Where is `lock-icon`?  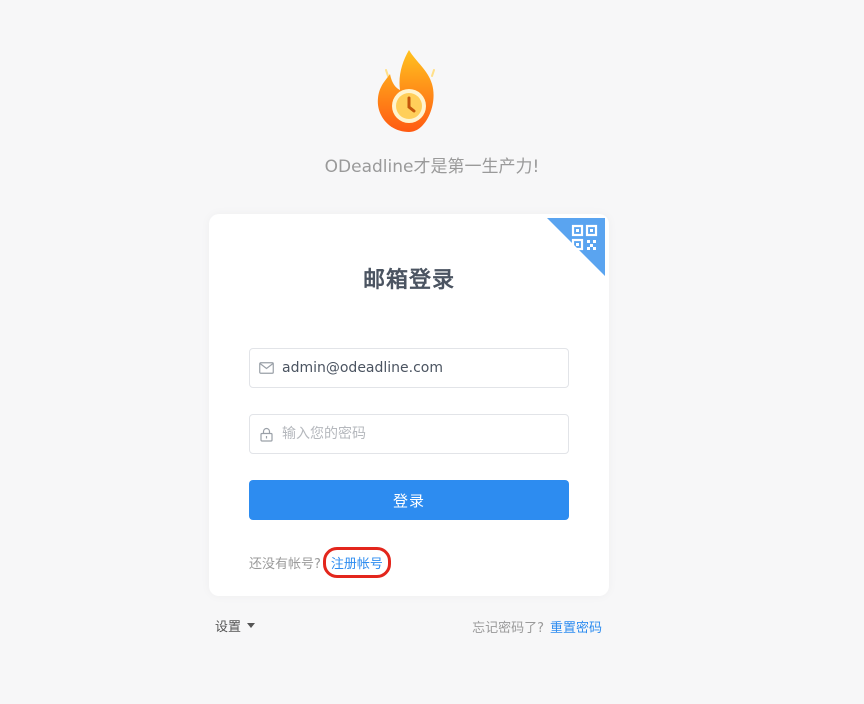 lock-icon is located at coordinates (266, 434).